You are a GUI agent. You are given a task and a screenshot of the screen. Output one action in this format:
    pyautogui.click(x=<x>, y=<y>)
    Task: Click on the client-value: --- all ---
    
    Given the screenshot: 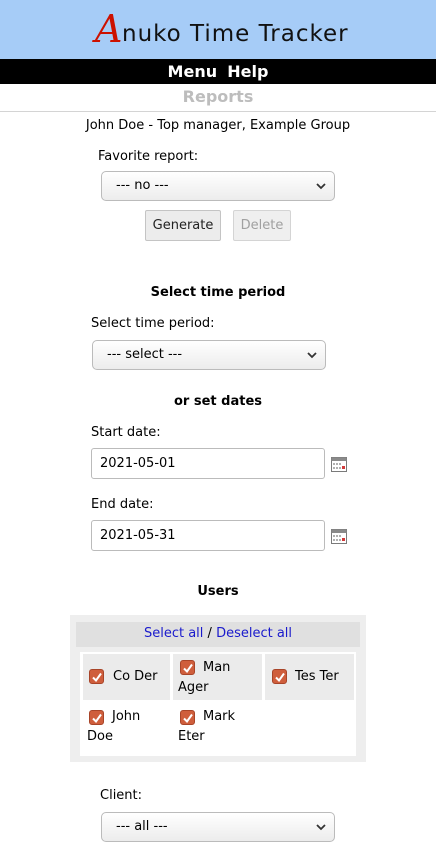 What is the action you would take?
    pyautogui.click(x=142, y=826)
    